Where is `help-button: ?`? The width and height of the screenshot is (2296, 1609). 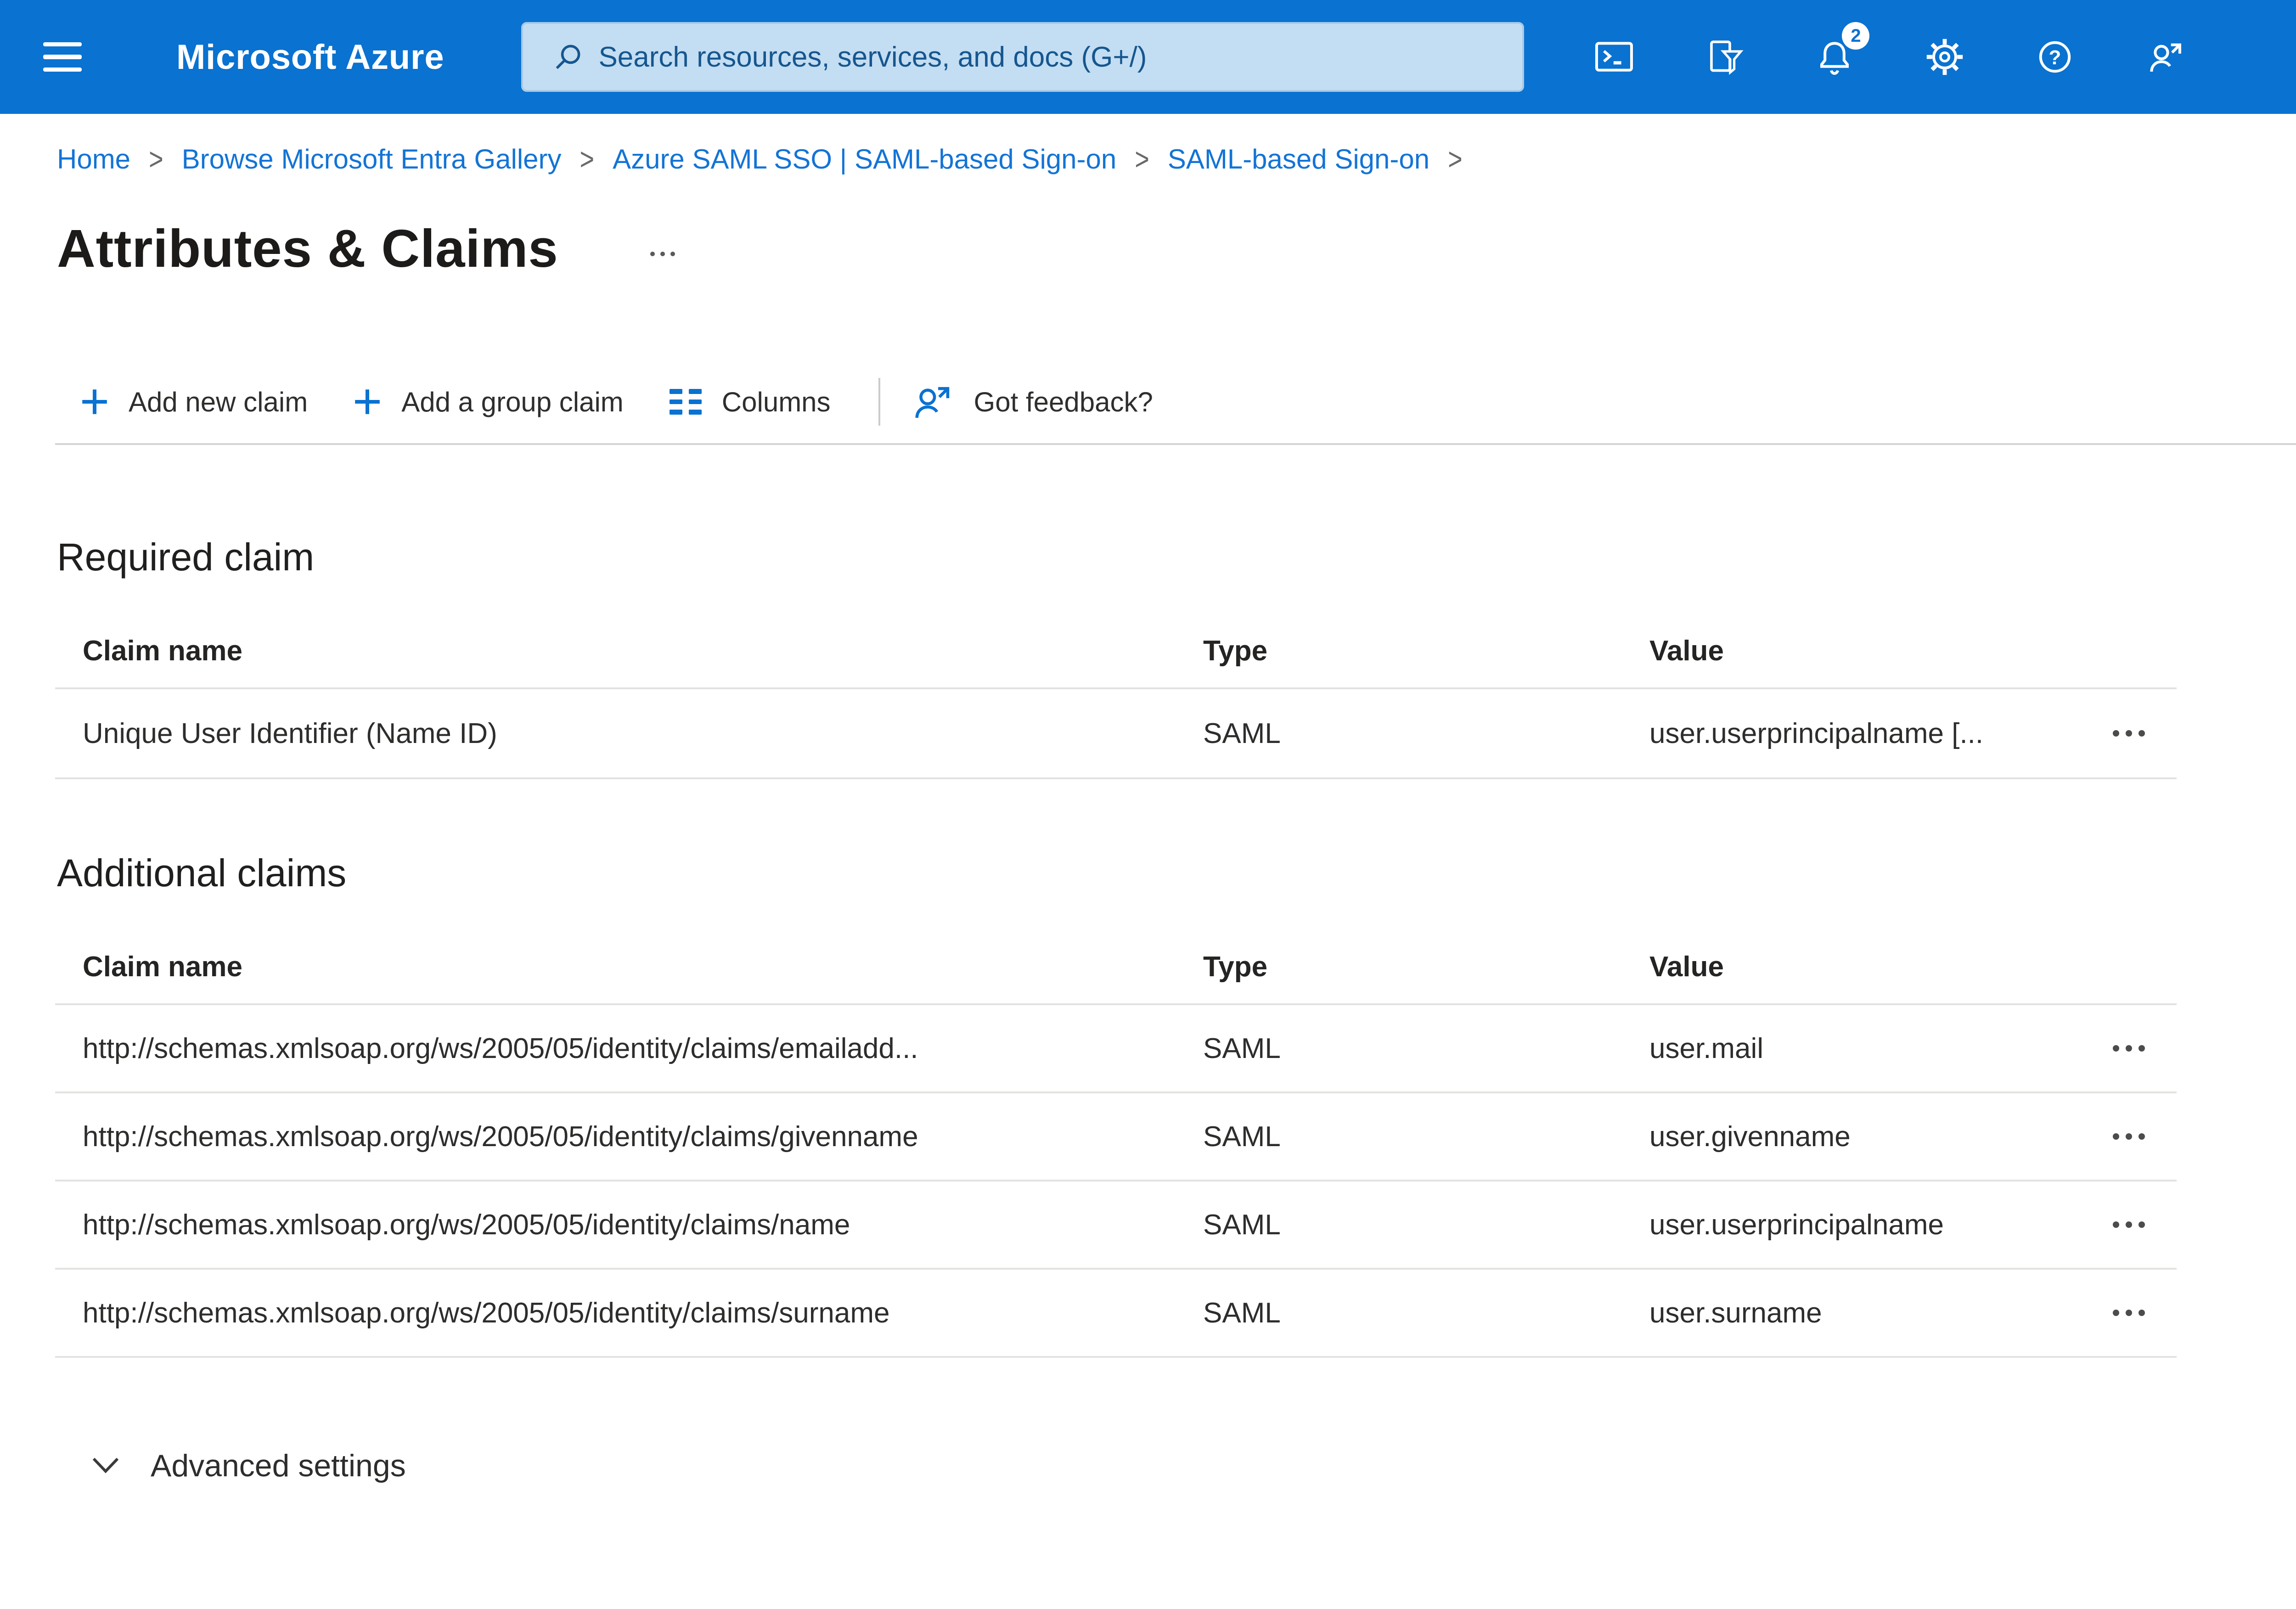
help-button: ? is located at coordinates (2055, 57).